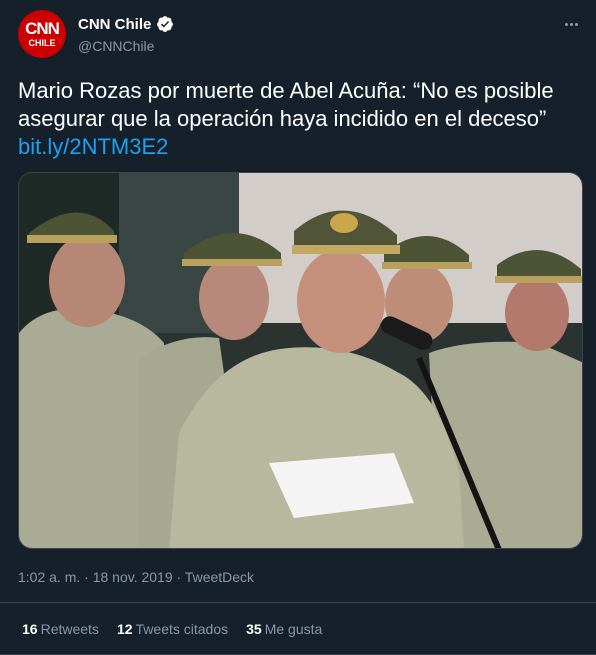 This screenshot has height=655, width=596. Describe the element at coordinates (114, 24) in the screenshot. I see `display-name: CNN Chile` at that location.